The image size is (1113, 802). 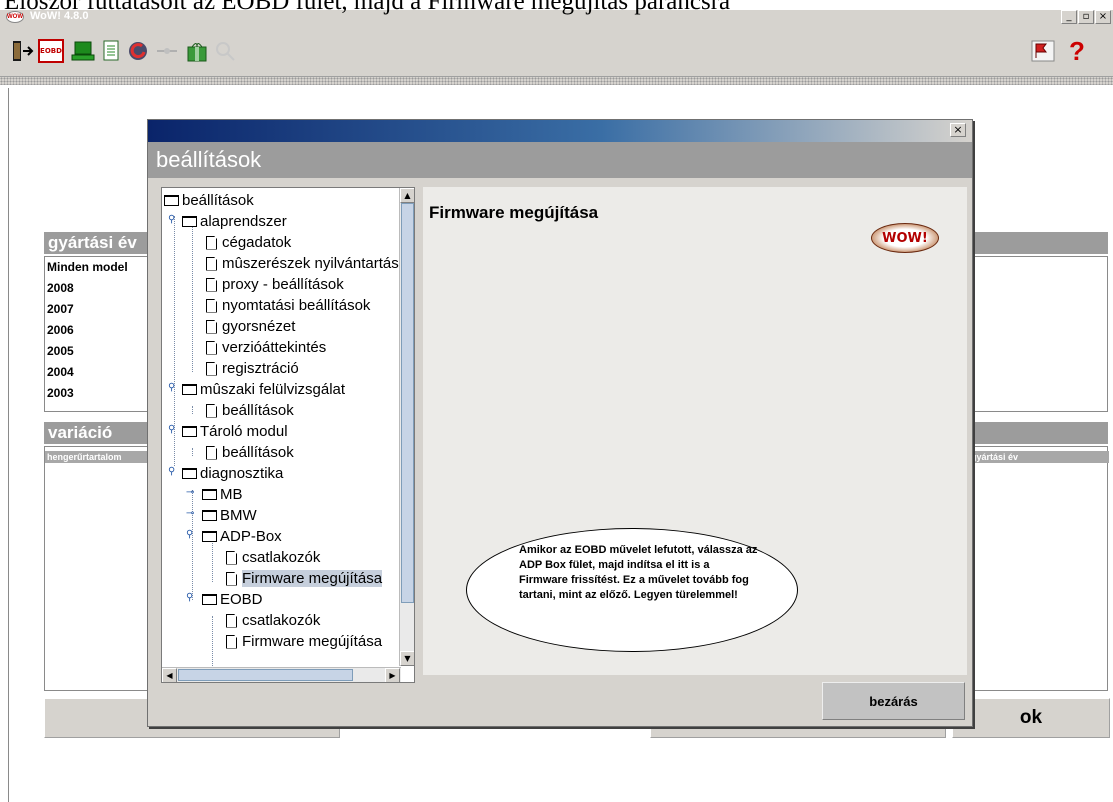 I want to click on tree-node: EOBD, so click(x=232, y=599).